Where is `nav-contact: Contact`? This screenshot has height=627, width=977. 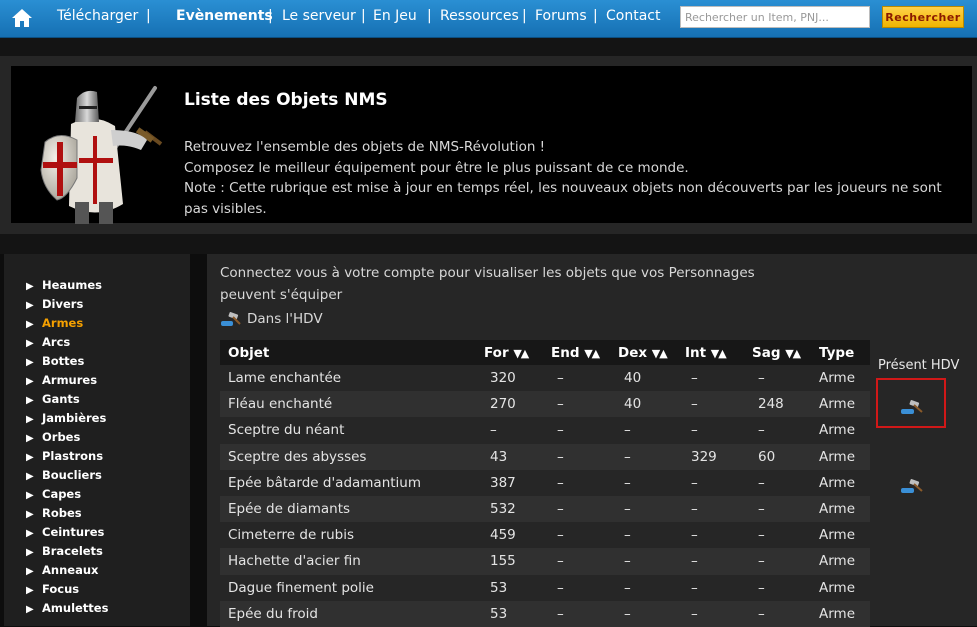
nav-contact: Contact is located at coordinates (633, 16).